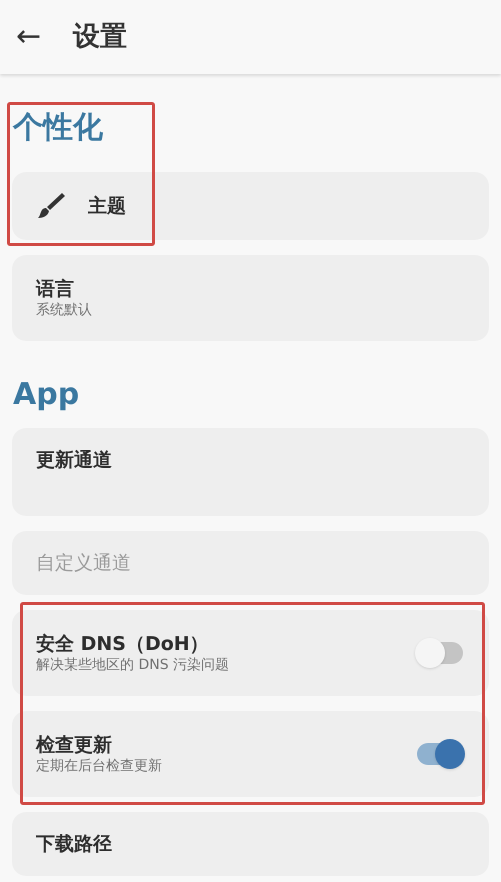  Describe the element at coordinates (55, 289) in the screenshot. I see `setting-title: 语言` at that location.